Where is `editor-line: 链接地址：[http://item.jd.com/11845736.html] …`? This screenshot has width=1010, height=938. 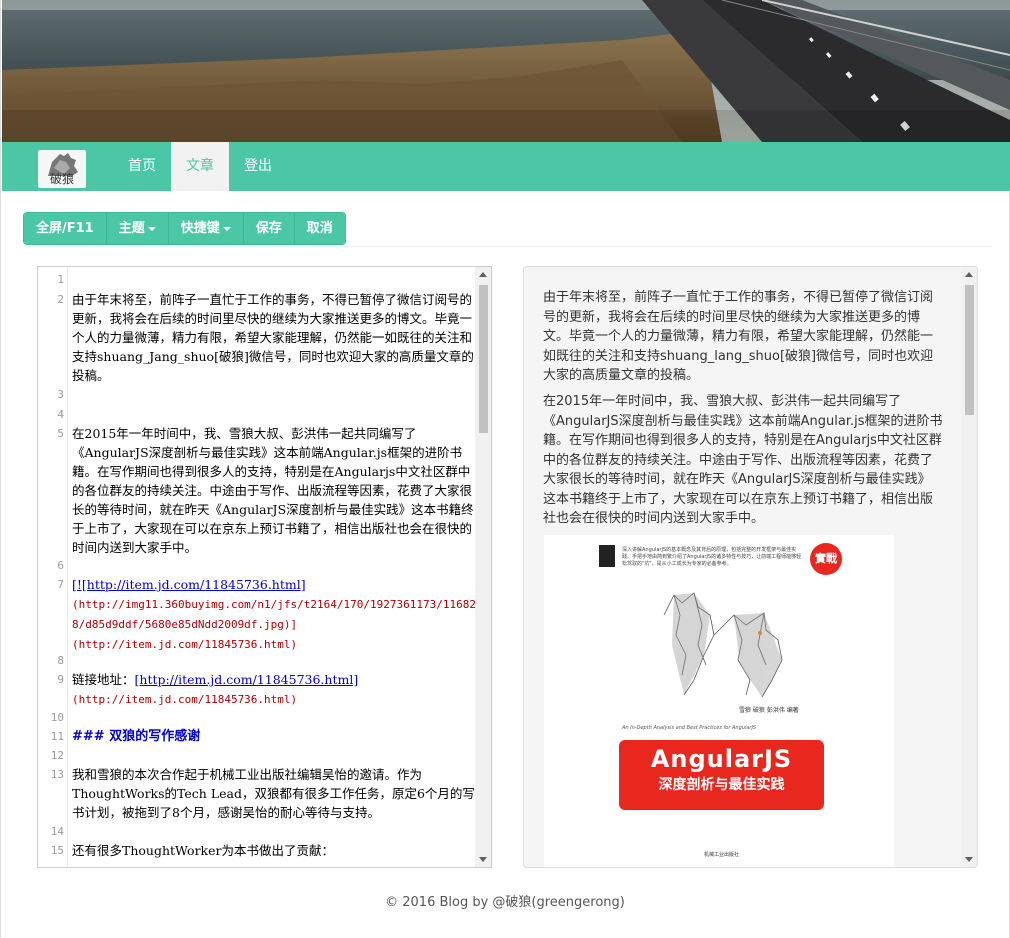
editor-line: 链接地址：[http://item.jd.com/11845736.html] … is located at coordinates (274, 689).